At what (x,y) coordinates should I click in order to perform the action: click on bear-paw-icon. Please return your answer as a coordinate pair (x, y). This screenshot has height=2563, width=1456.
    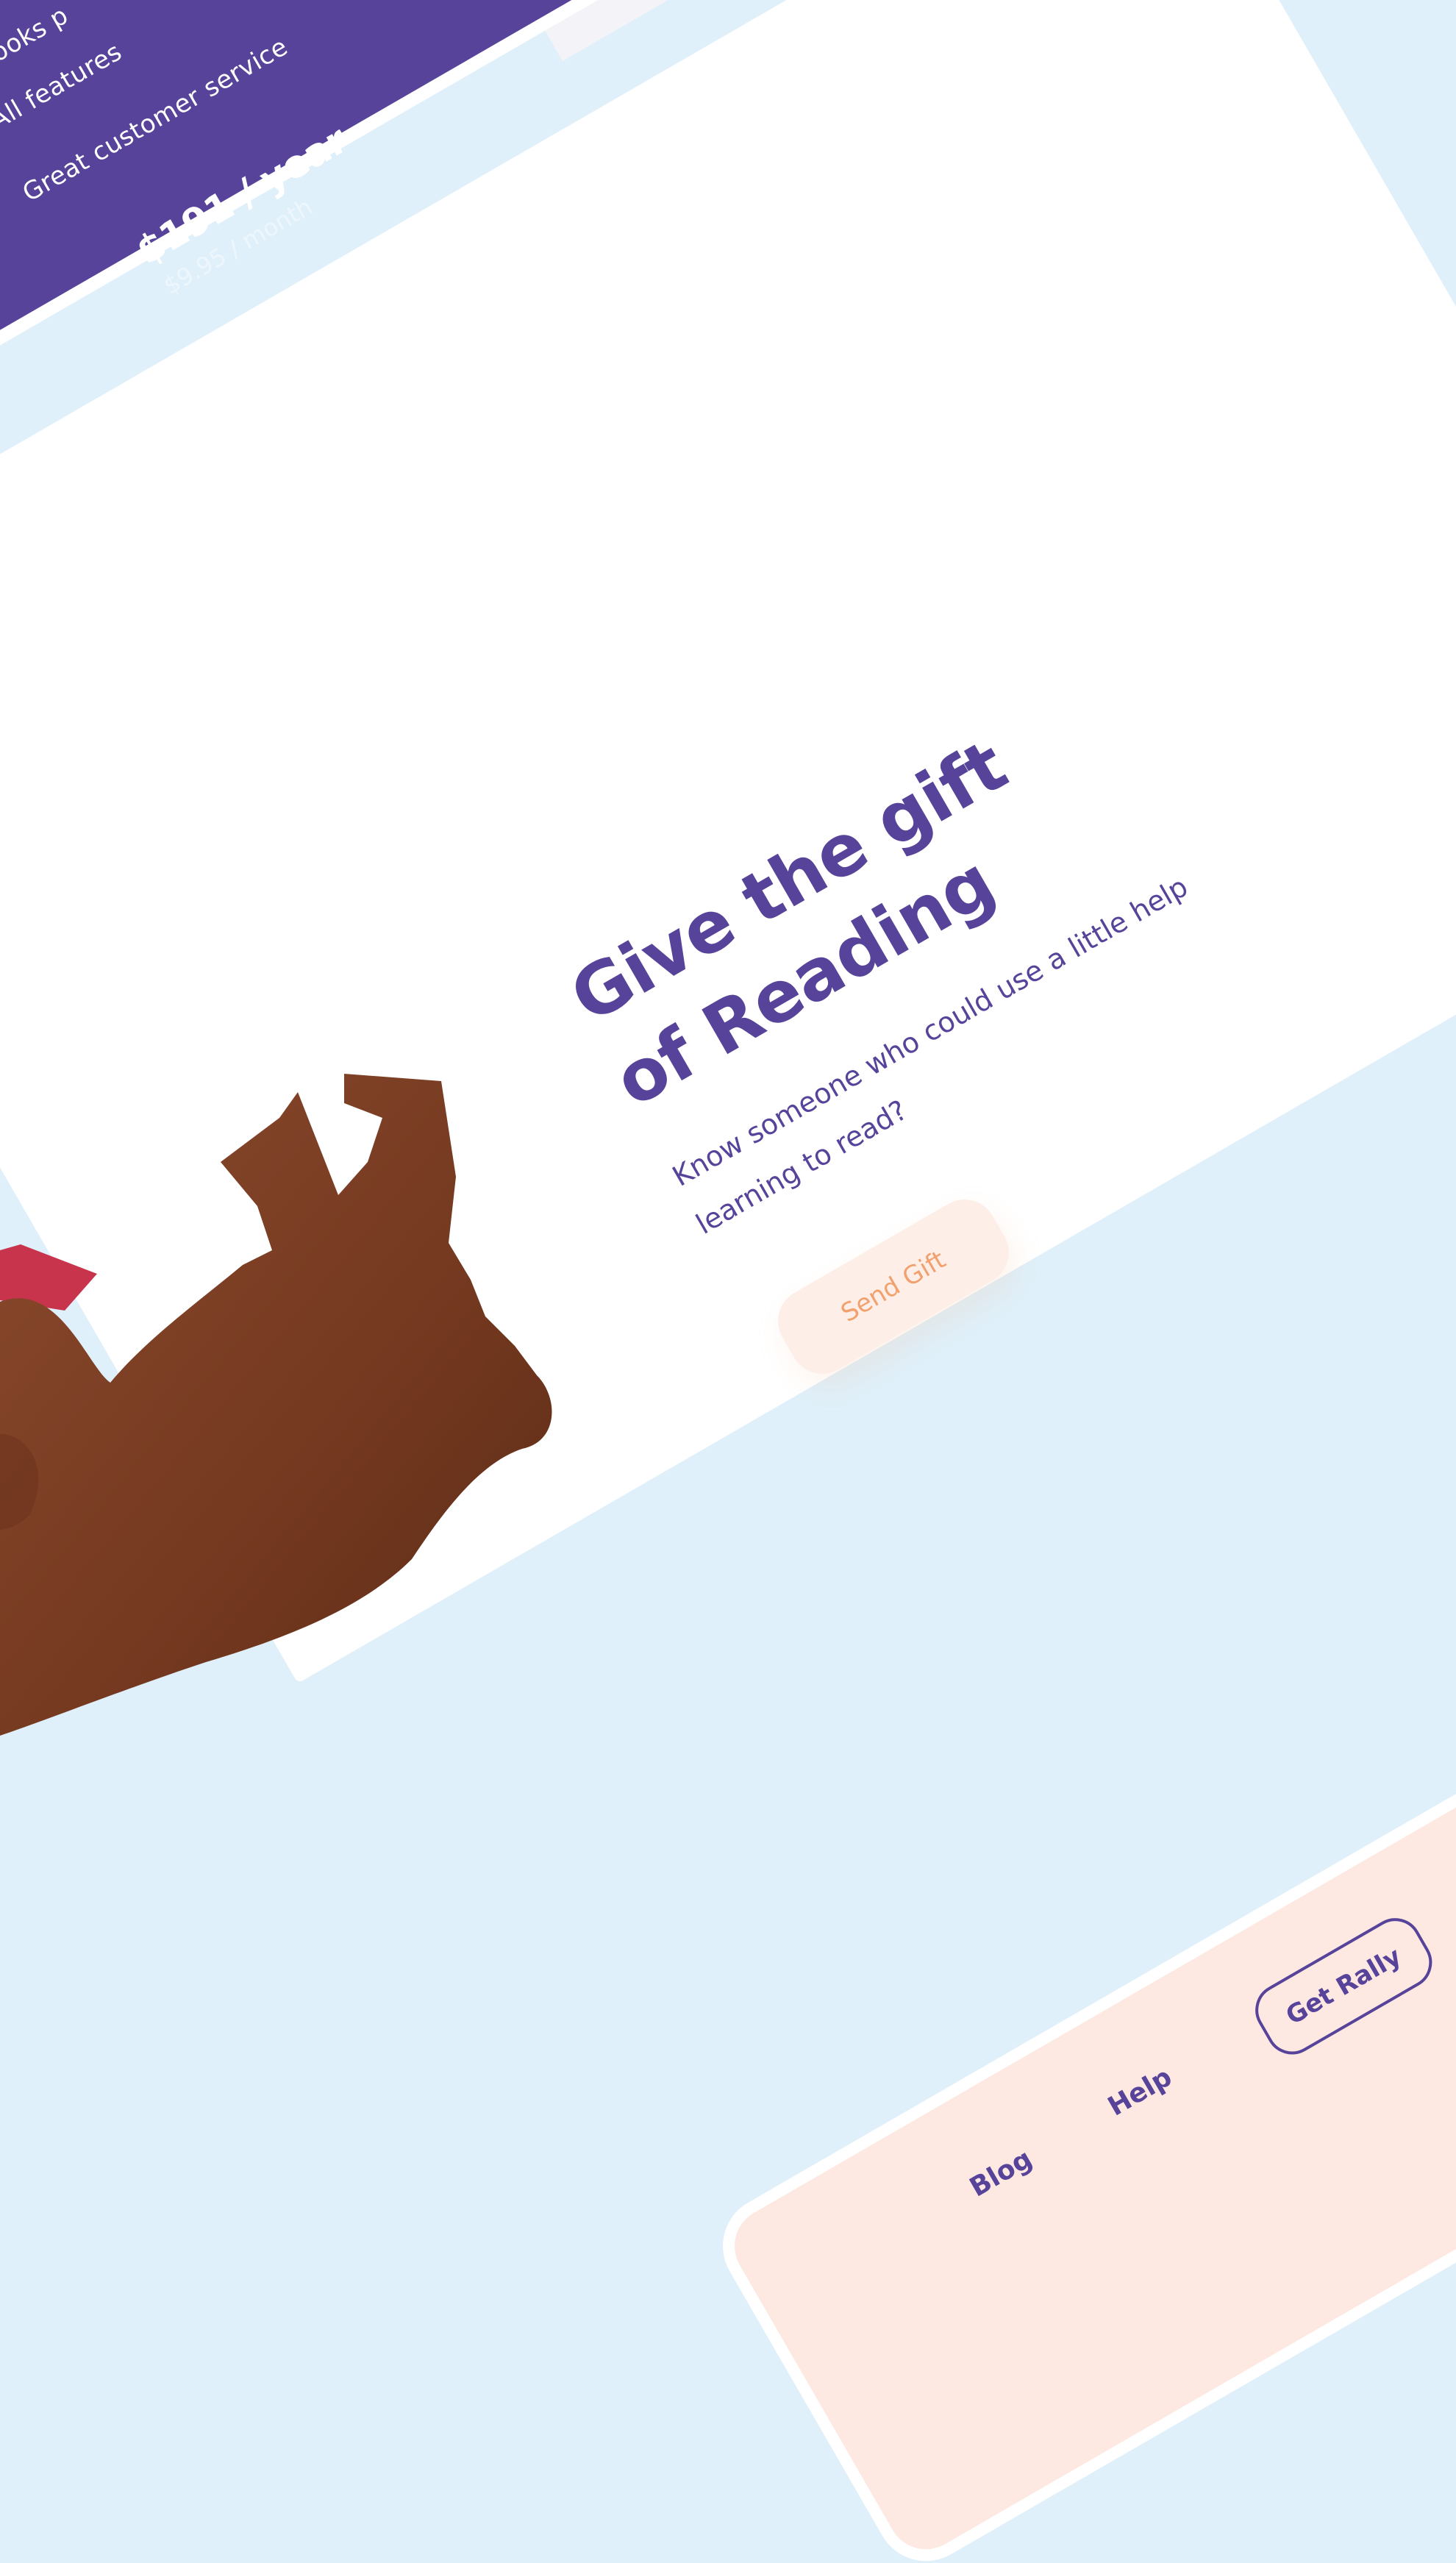
    Looking at the image, I should click on (19, 1482).